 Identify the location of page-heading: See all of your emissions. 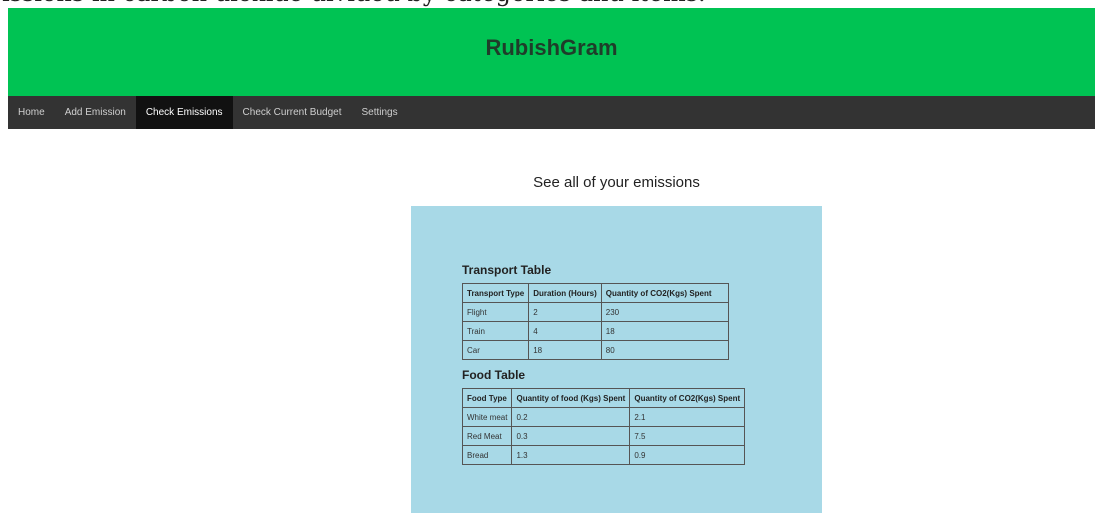
(616, 182).